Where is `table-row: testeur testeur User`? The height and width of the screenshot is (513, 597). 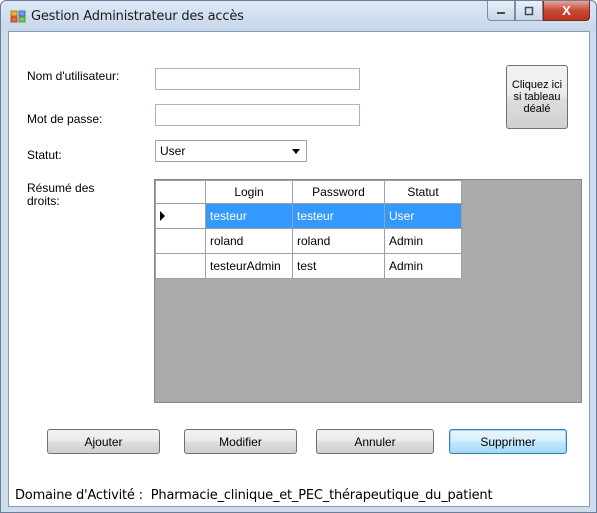 table-row: testeur testeur User is located at coordinates (308, 216).